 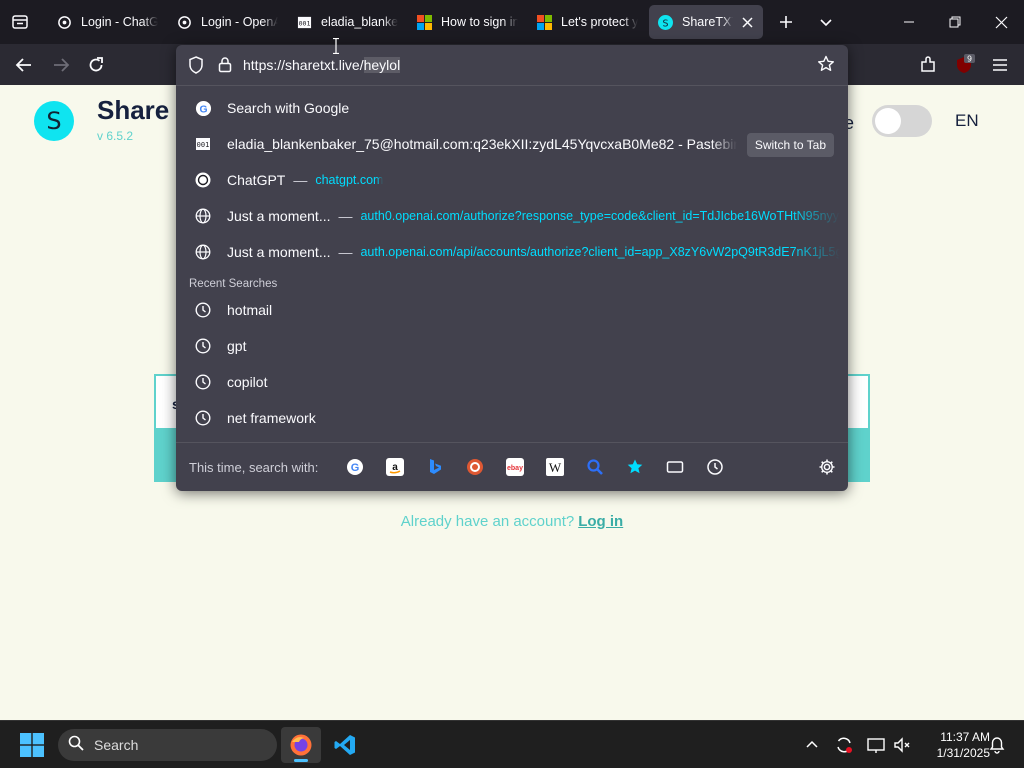 I want to click on wikipedia-icon: W, so click(x=555, y=467).